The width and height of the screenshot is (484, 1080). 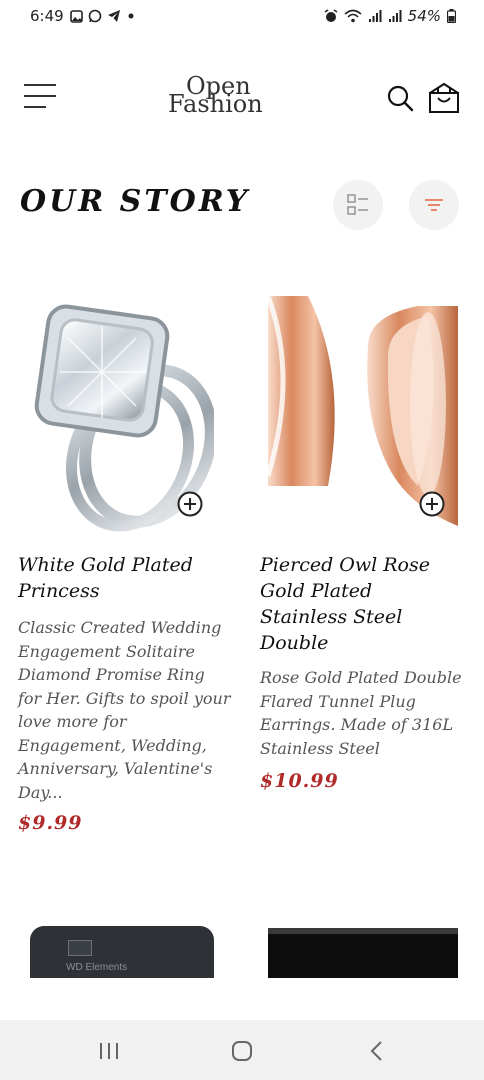 I want to click on wifi-icon, so click(x=353, y=16).